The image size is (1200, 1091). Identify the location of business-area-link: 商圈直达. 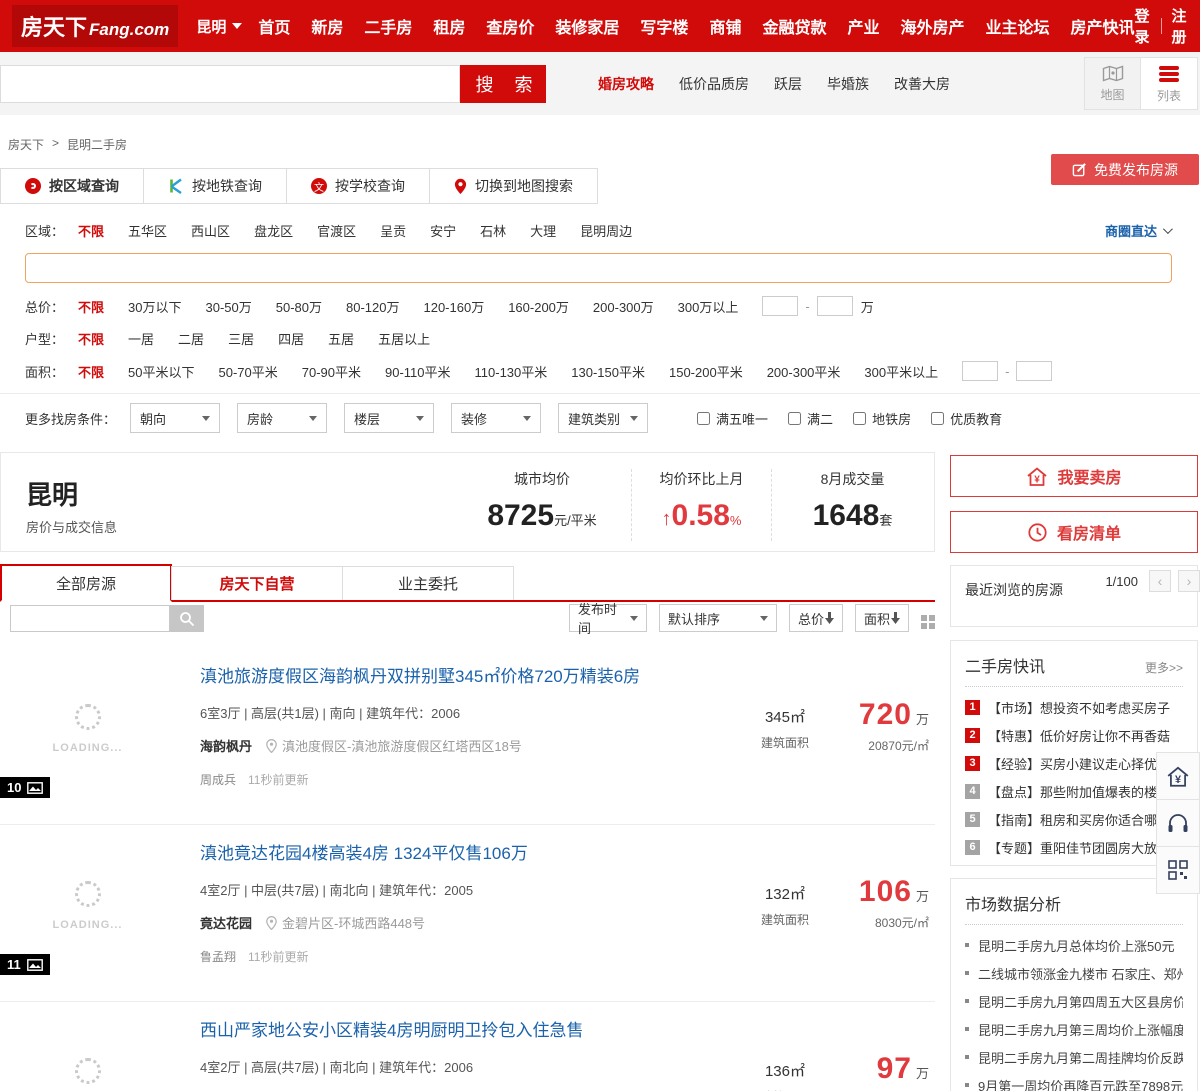
(1139, 230).